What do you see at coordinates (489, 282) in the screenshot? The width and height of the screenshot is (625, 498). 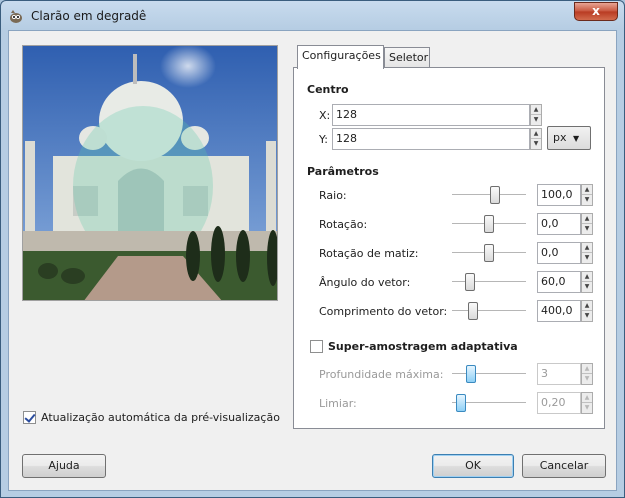 I see `angulo-vetor-slider` at bounding box center [489, 282].